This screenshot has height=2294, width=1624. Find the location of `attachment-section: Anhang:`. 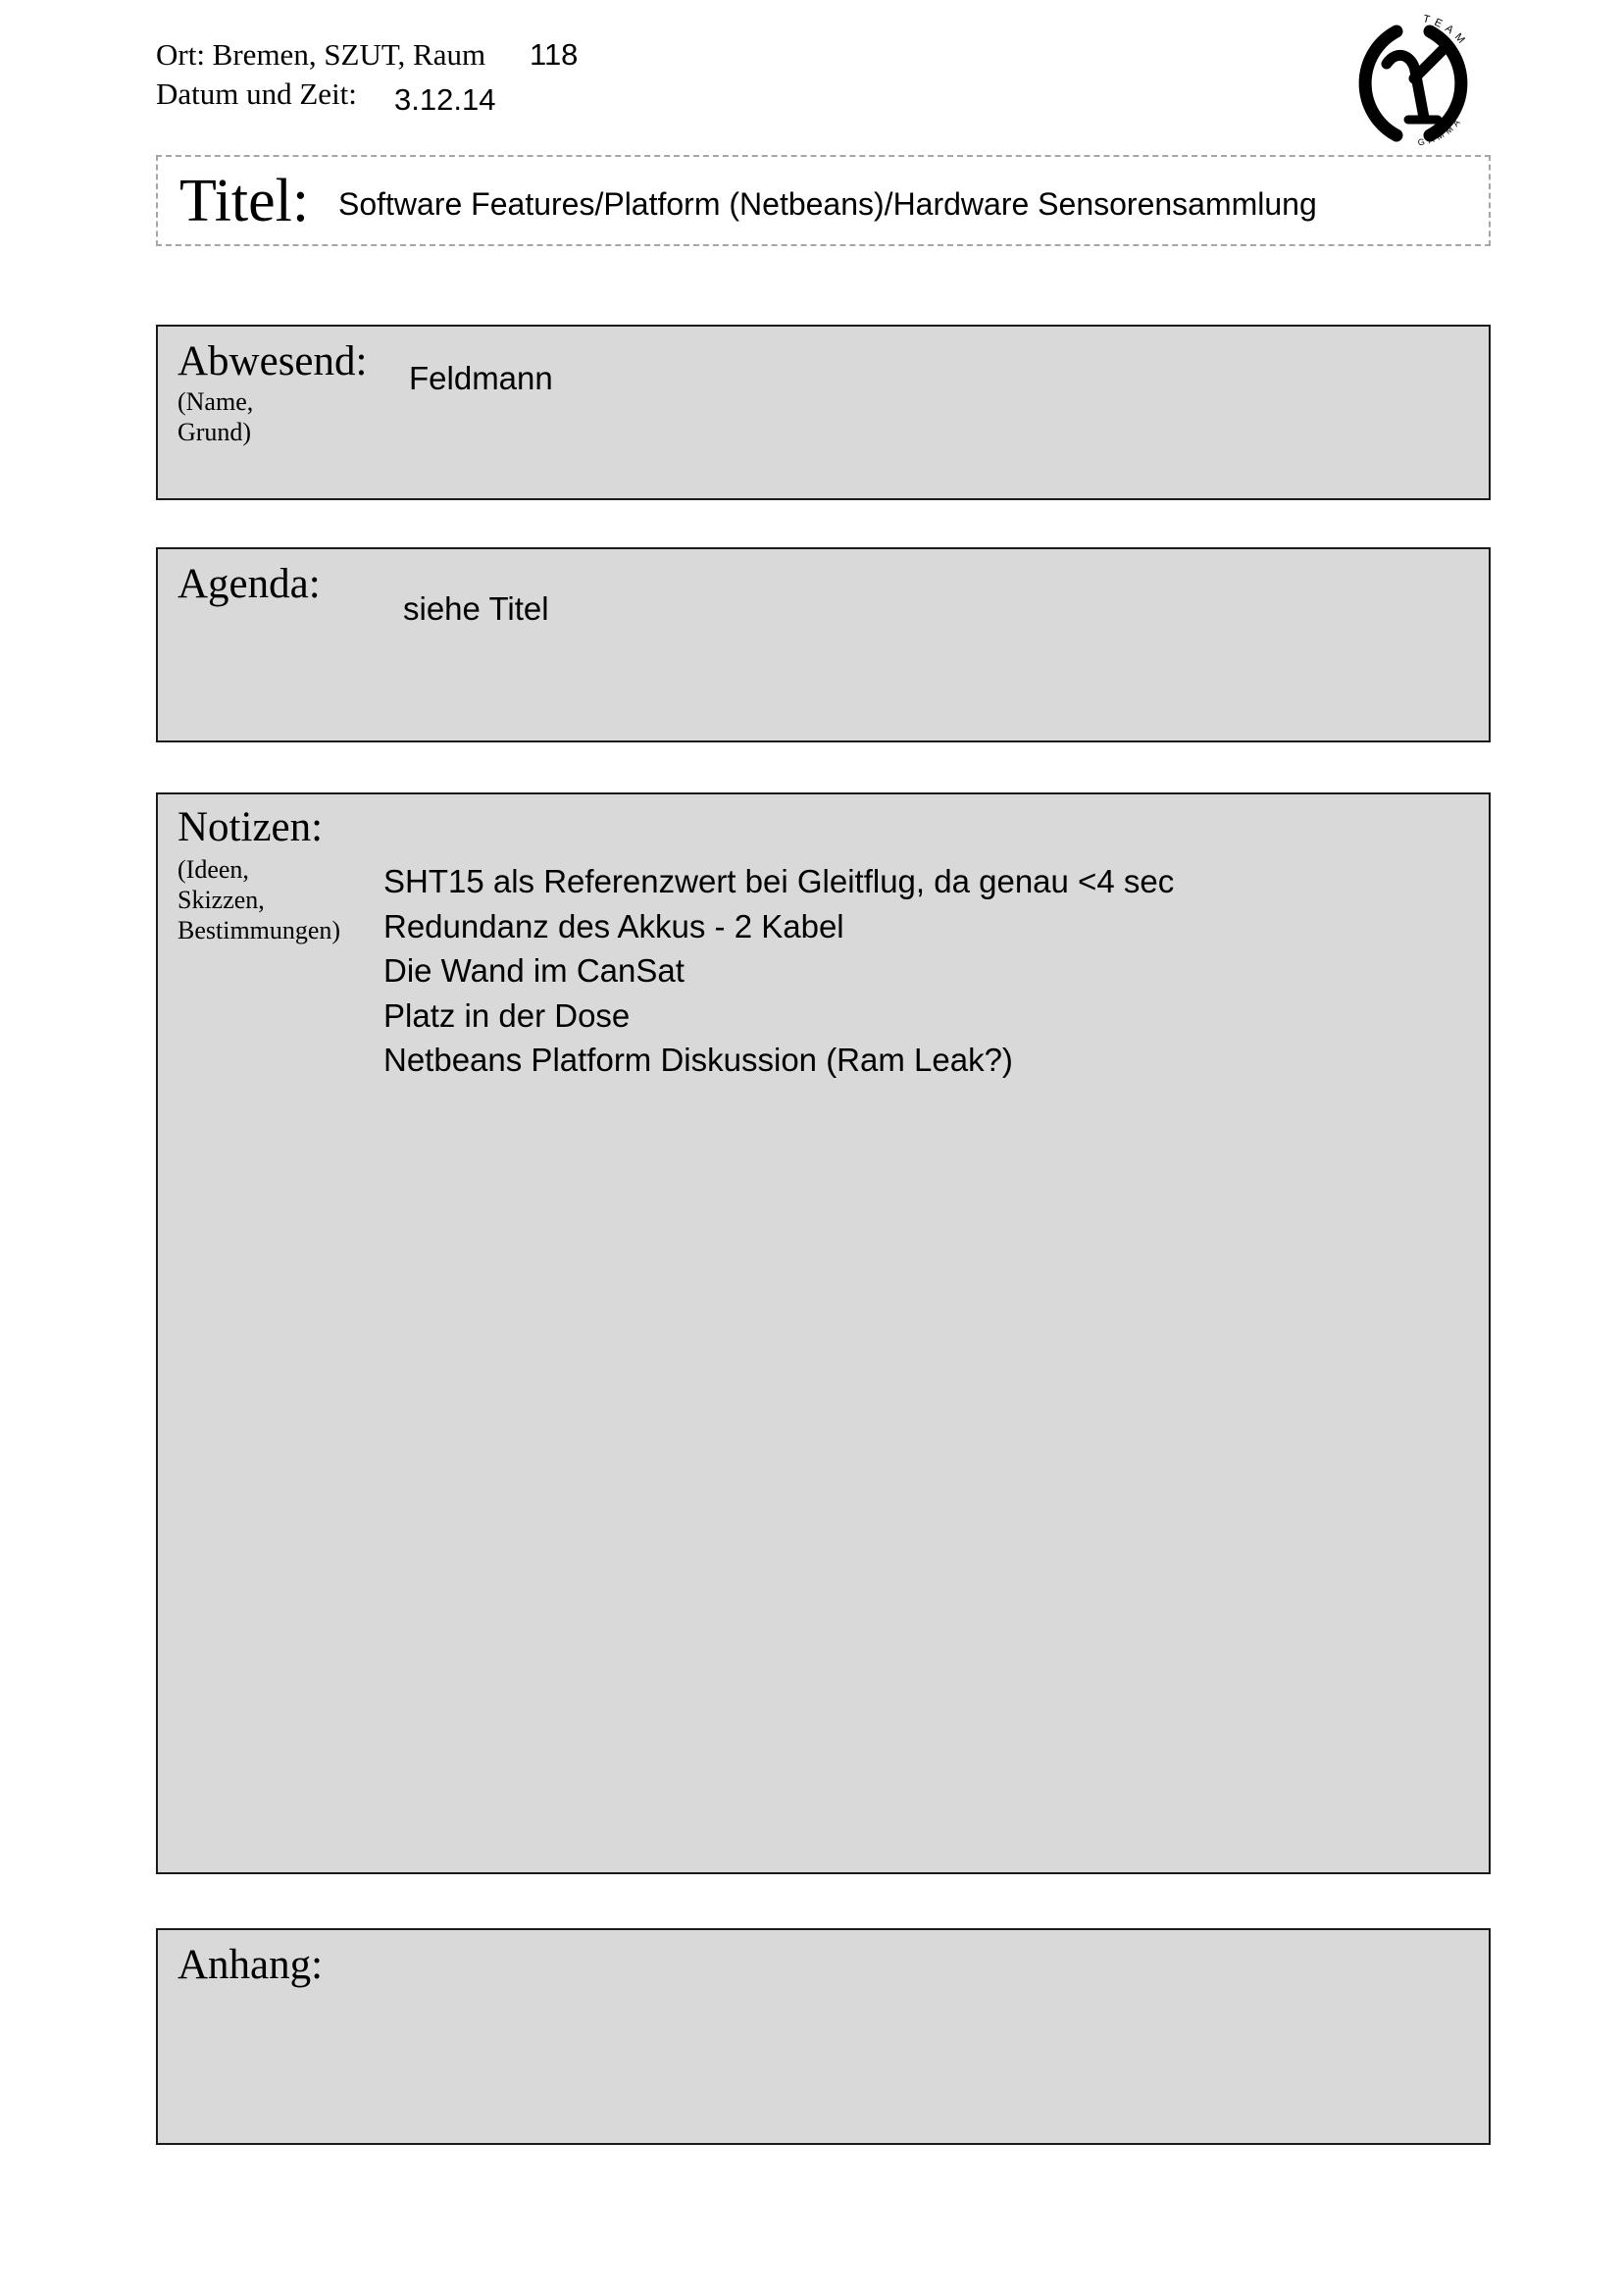

attachment-section: Anhang: is located at coordinates (823, 2036).